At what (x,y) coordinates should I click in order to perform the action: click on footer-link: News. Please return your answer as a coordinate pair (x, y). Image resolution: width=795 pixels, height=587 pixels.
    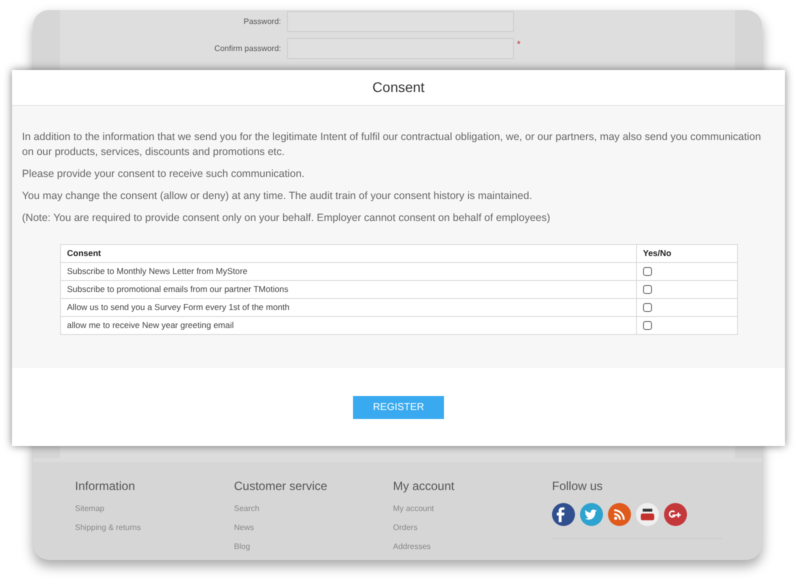
    Looking at the image, I should click on (313, 528).